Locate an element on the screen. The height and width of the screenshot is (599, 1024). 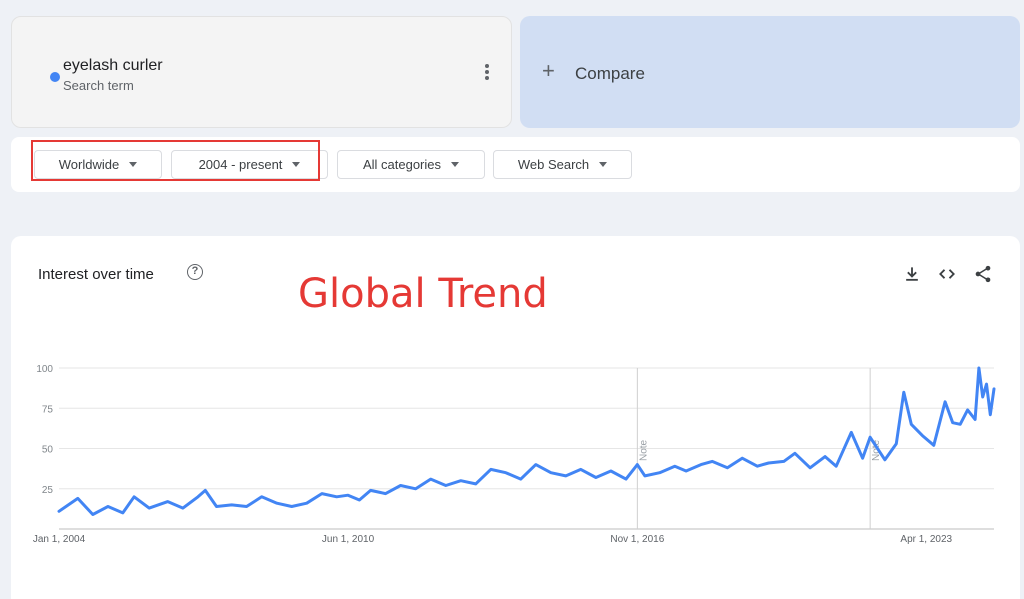
y-tick-label: 75 is located at coordinates (48, 409).